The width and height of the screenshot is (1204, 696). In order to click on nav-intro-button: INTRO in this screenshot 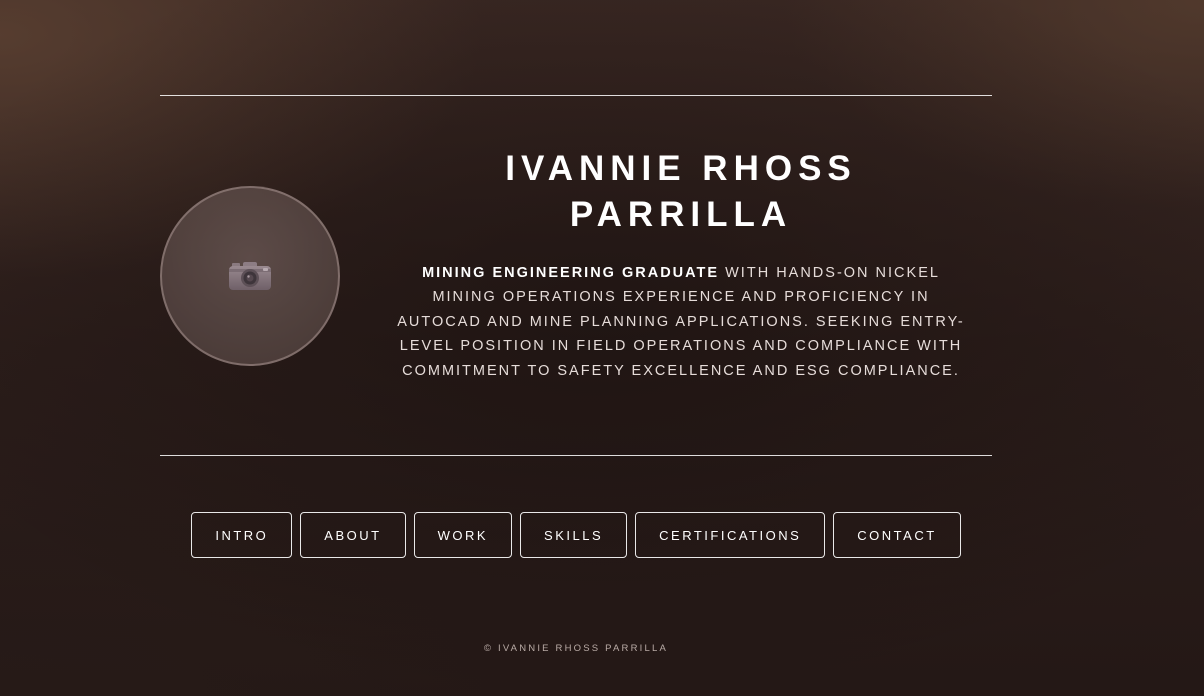, I will do `click(242, 535)`.